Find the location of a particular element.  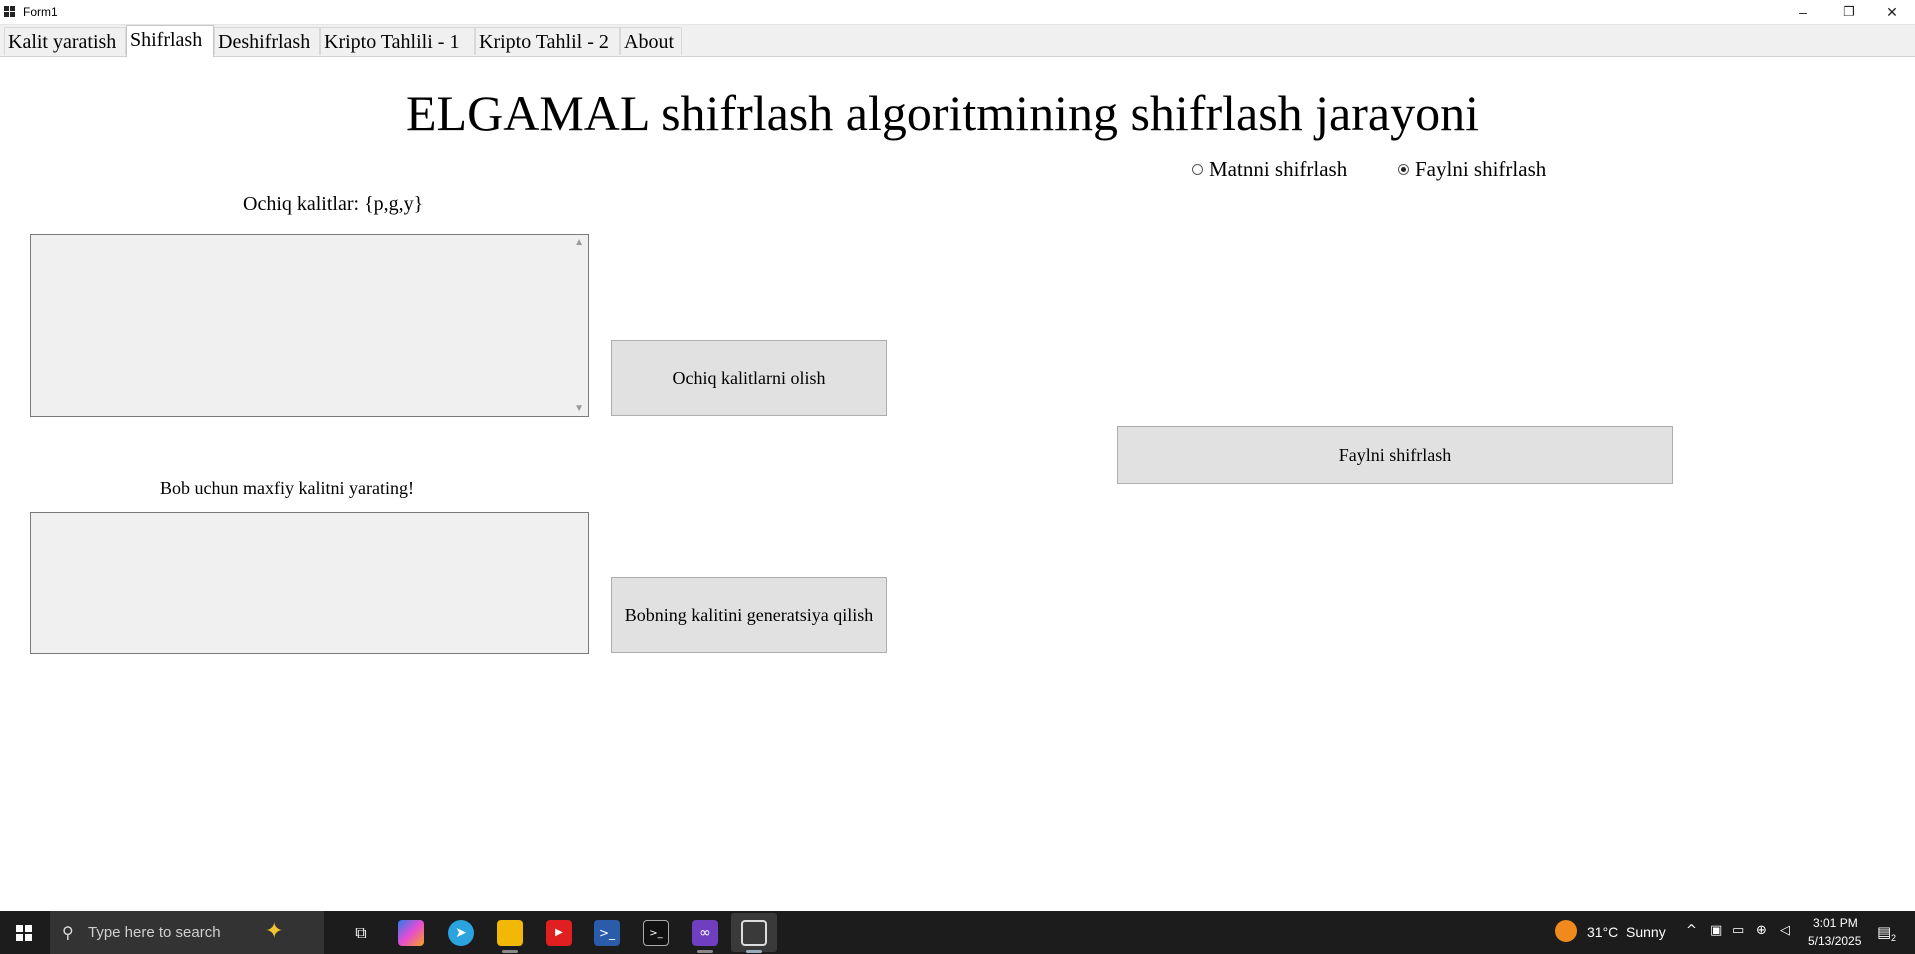

encrypt-file-button: Faylni shifrlash is located at coordinates (1395, 455).